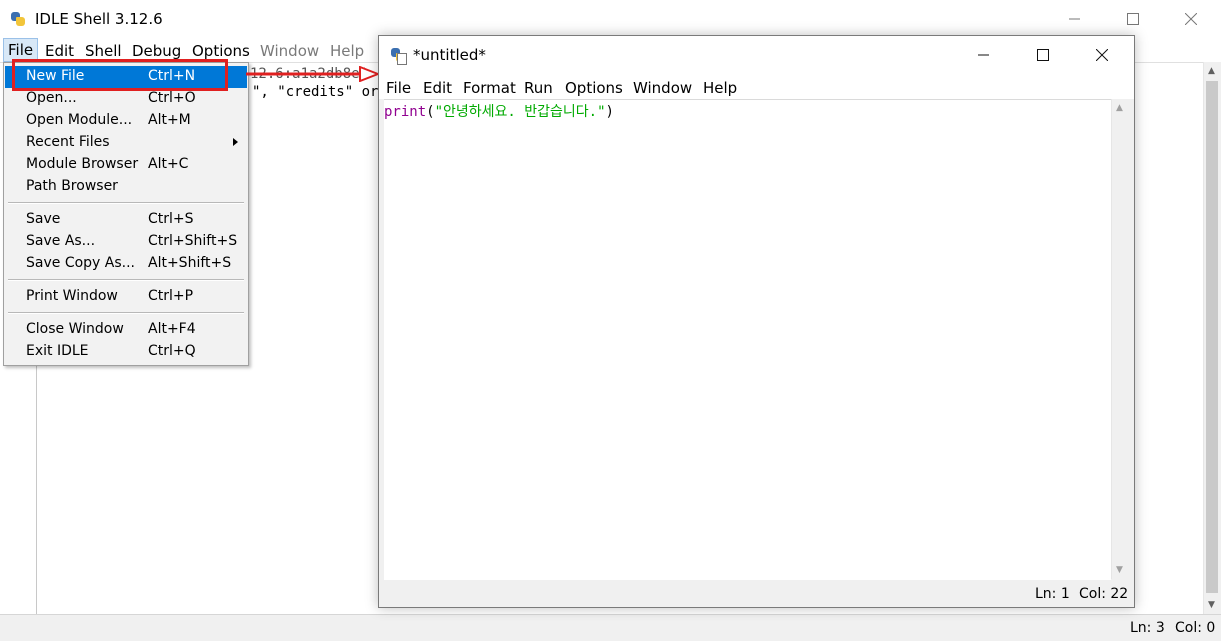 This screenshot has height=641, width=1221. Describe the element at coordinates (1195, 628) in the screenshot. I see `shell-status-col: Col: 0` at that location.